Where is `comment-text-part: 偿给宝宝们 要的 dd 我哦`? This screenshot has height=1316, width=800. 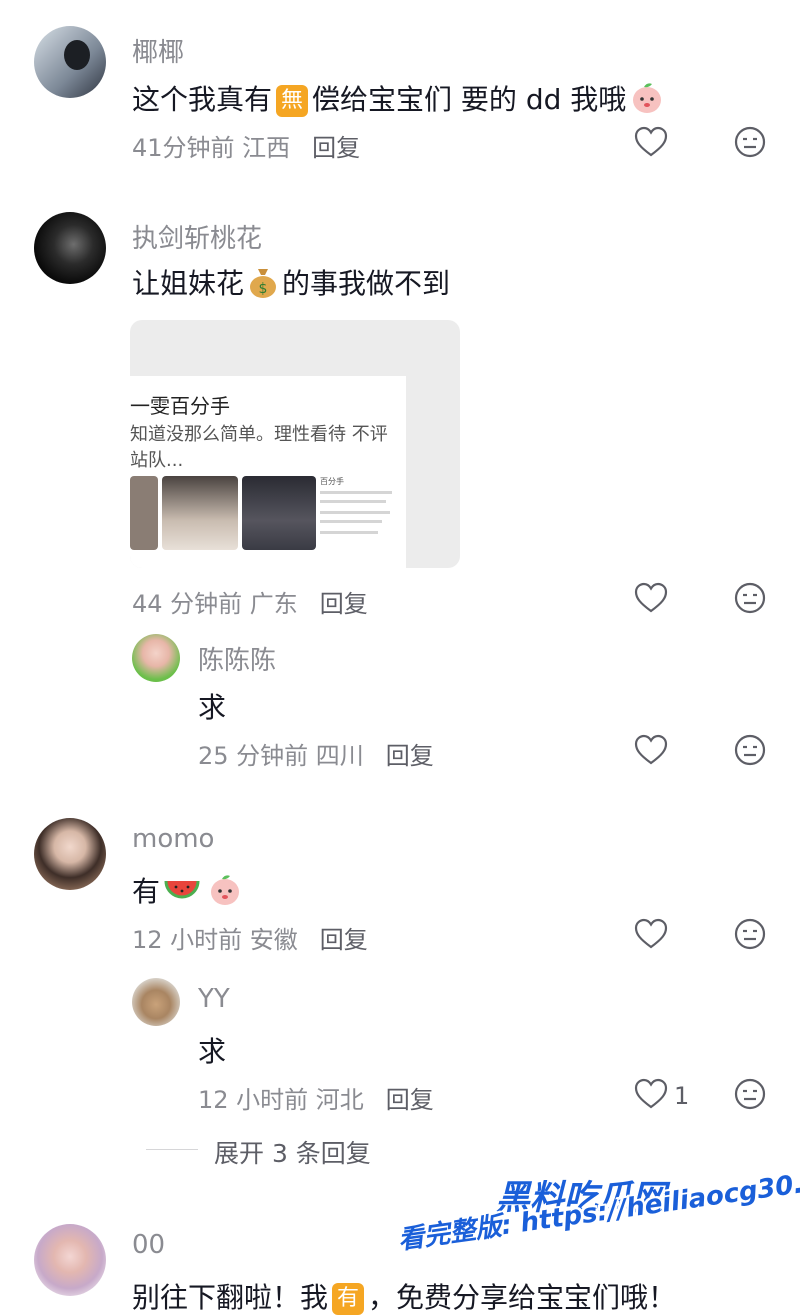 comment-text-part: 偿给宝宝们 要的 dd 我哦 is located at coordinates (469, 99).